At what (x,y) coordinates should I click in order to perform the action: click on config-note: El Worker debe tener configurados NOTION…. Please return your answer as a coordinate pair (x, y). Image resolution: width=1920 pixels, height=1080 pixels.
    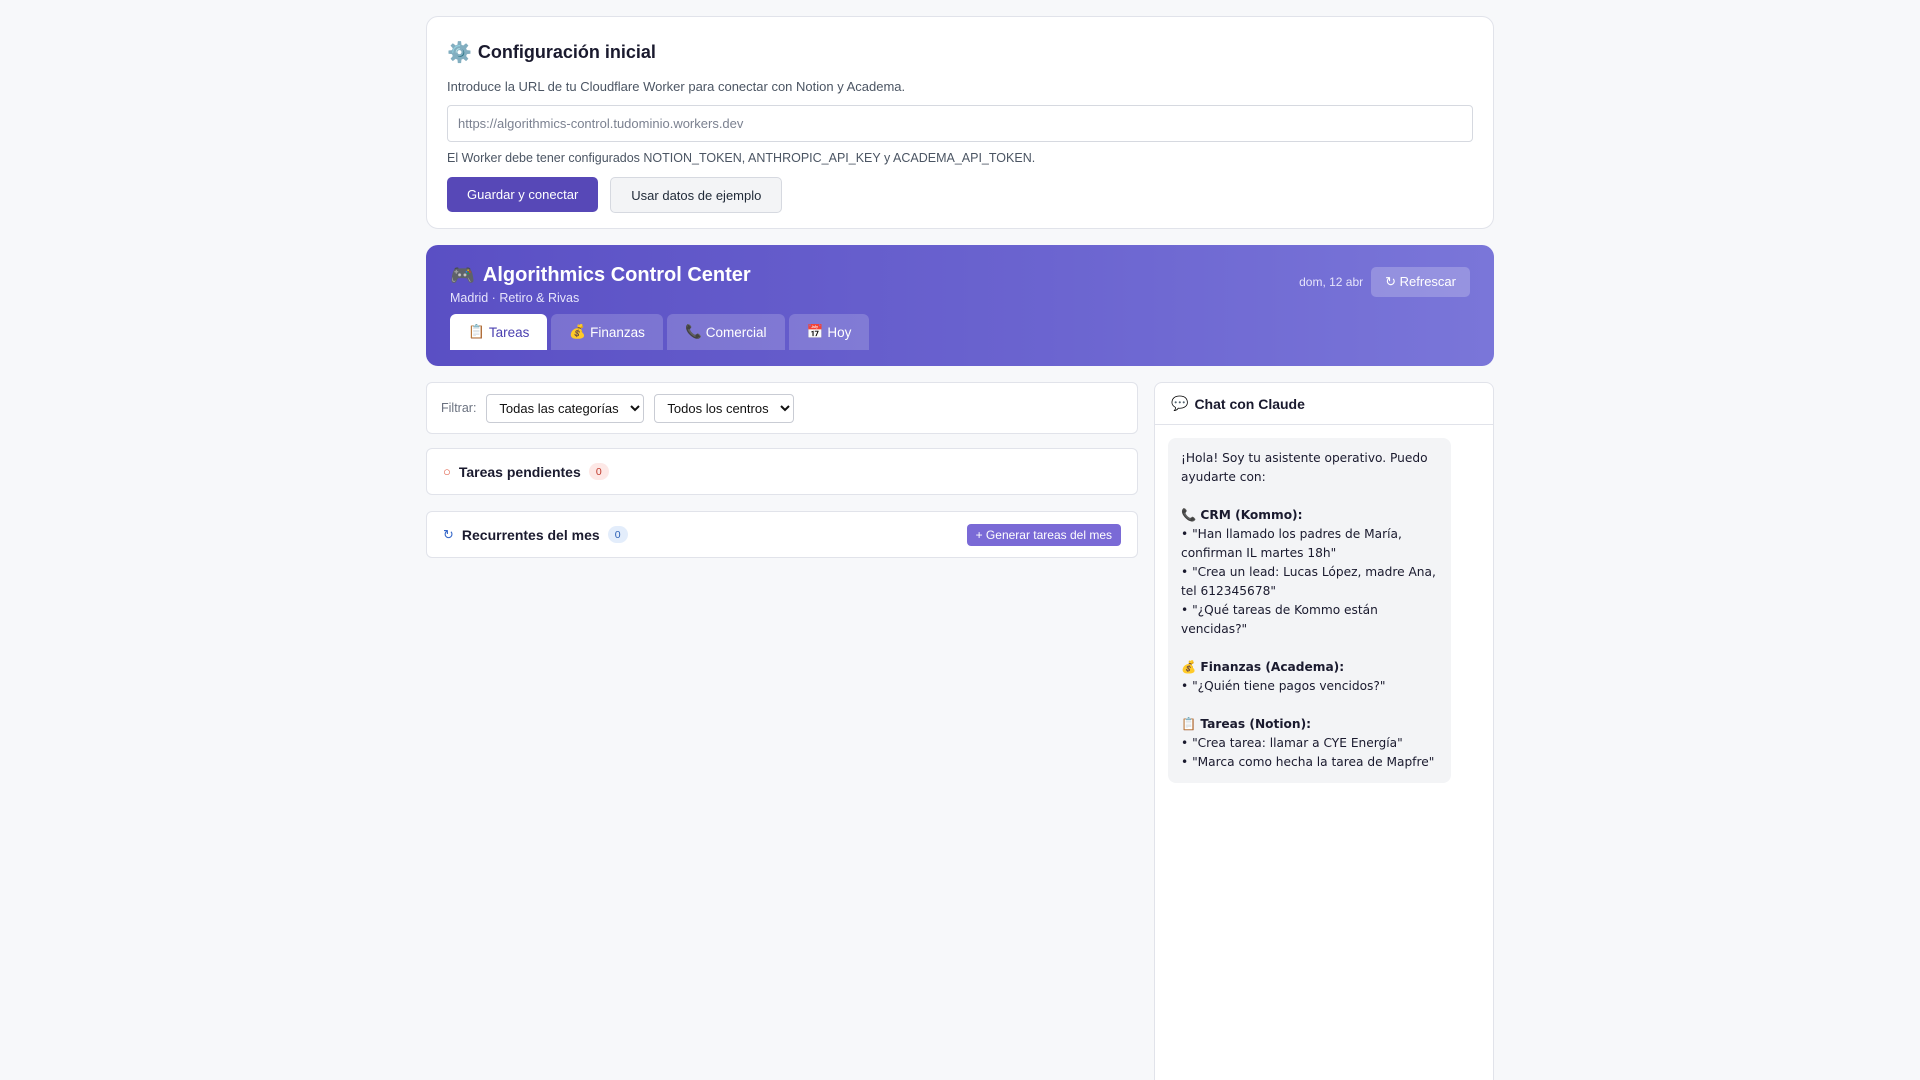
    Looking at the image, I should click on (741, 158).